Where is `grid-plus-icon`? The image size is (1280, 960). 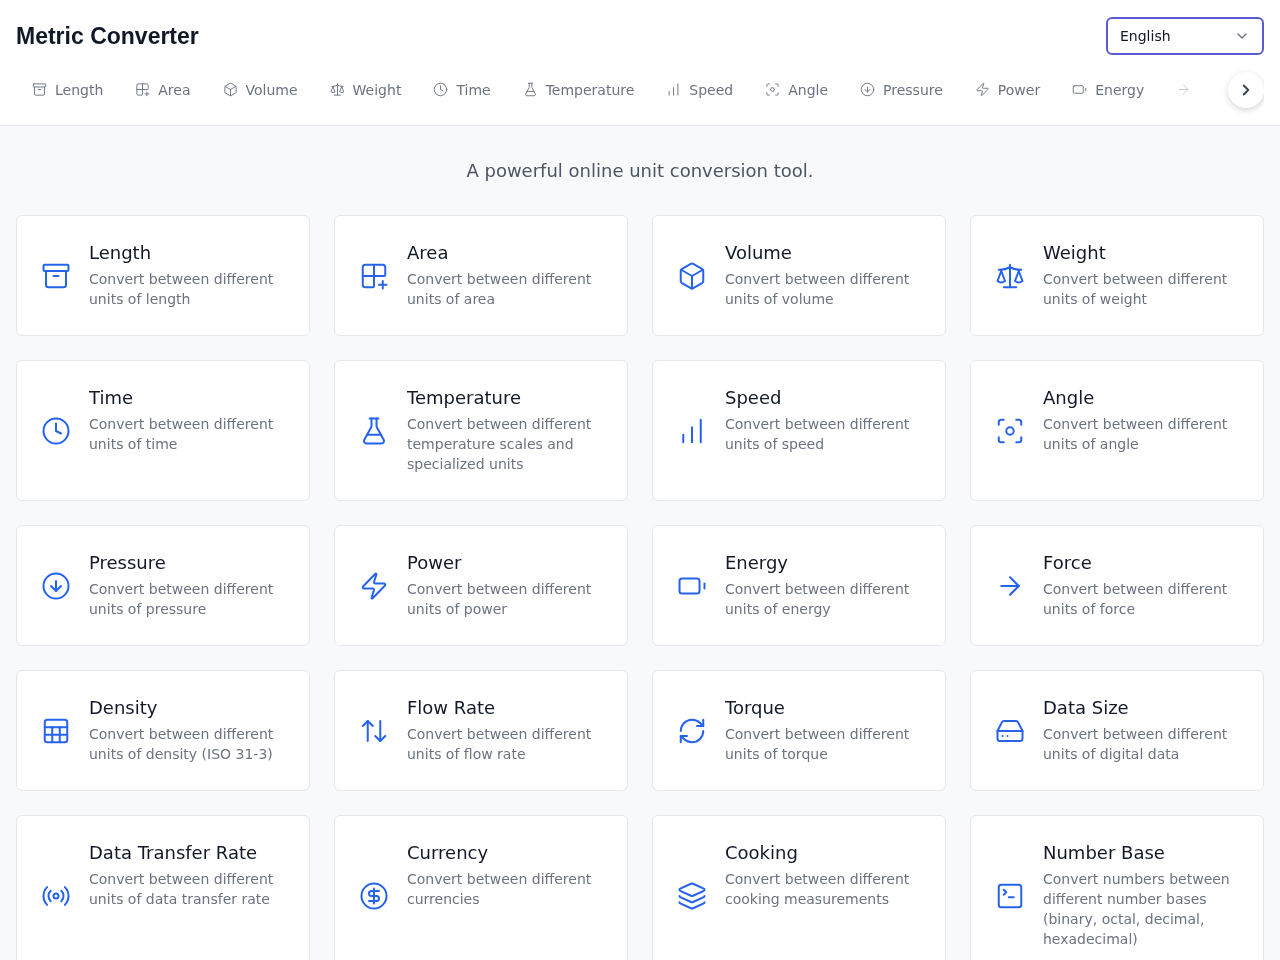
grid-plus-icon is located at coordinates (143, 89).